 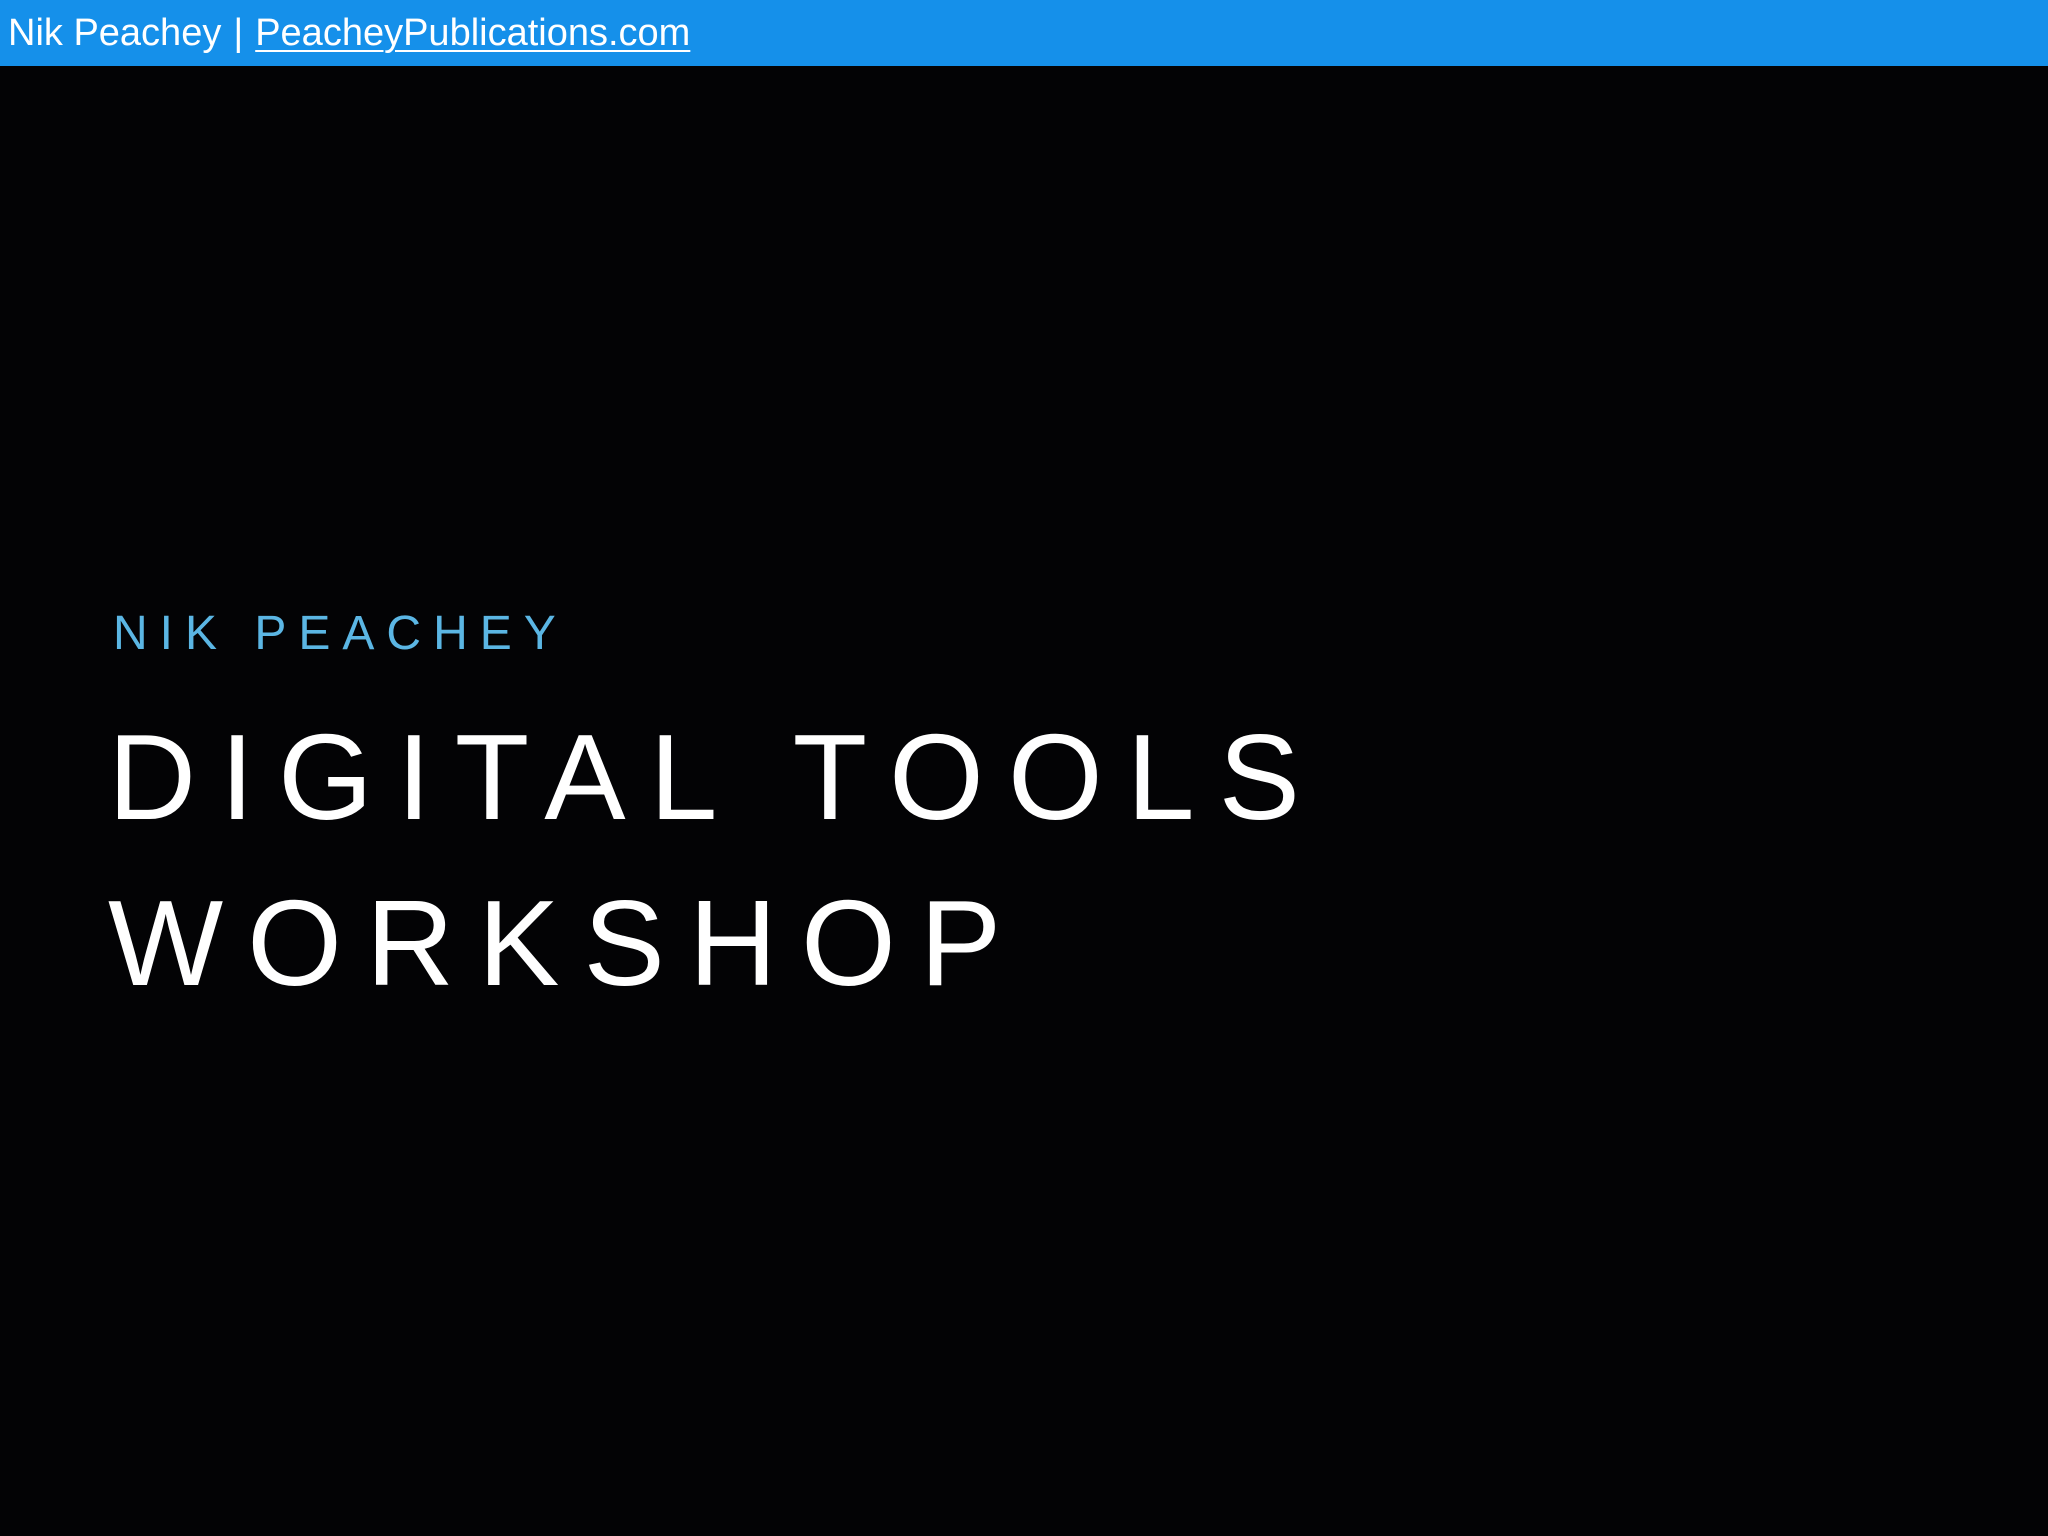 I want to click on slide-subtitle: NIK PEACHEY, so click(x=340, y=633).